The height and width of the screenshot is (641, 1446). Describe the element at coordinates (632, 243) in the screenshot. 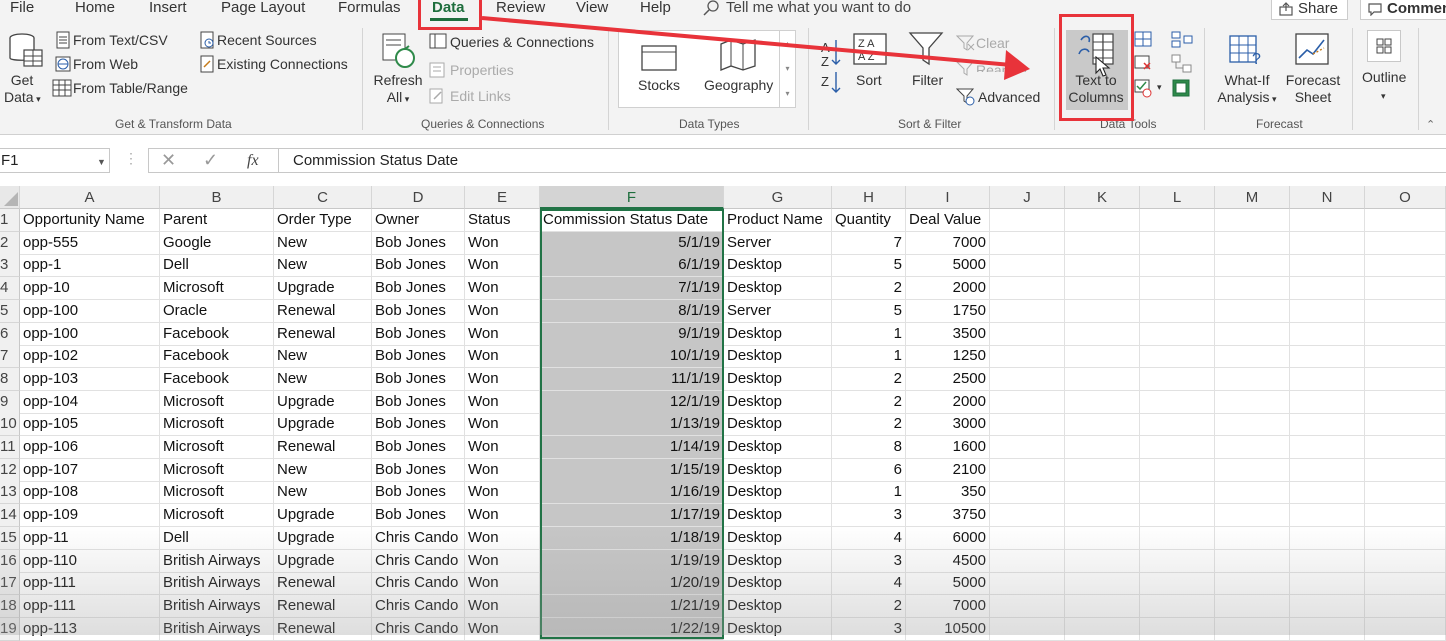

I see `table-cell: 5/1/19` at that location.